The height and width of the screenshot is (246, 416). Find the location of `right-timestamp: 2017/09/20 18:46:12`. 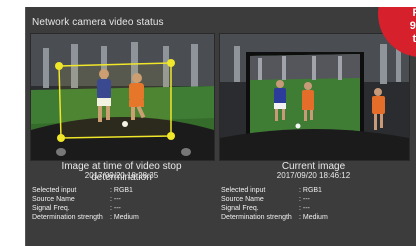

right-timestamp: 2017/09/20 18:46:12 is located at coordinates (313, 175).